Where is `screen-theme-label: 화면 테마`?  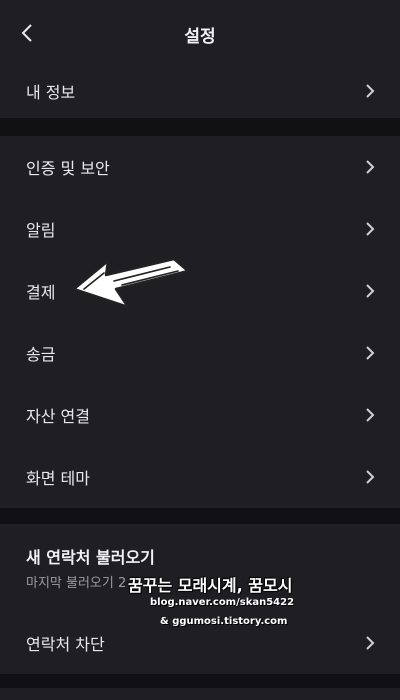
screen-theme-label: 화면 테마 is located at coordinates (58, 478).